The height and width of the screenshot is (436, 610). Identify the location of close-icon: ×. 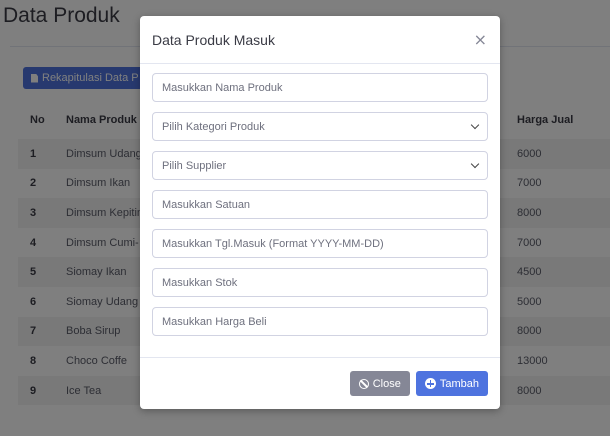
(480, 39).